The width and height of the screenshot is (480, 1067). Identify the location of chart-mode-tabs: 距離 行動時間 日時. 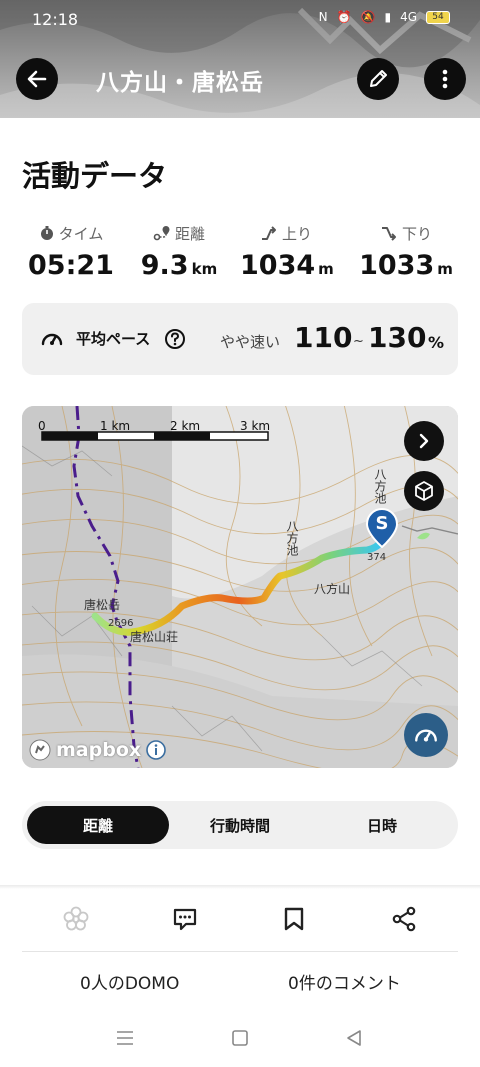
(240, 825).